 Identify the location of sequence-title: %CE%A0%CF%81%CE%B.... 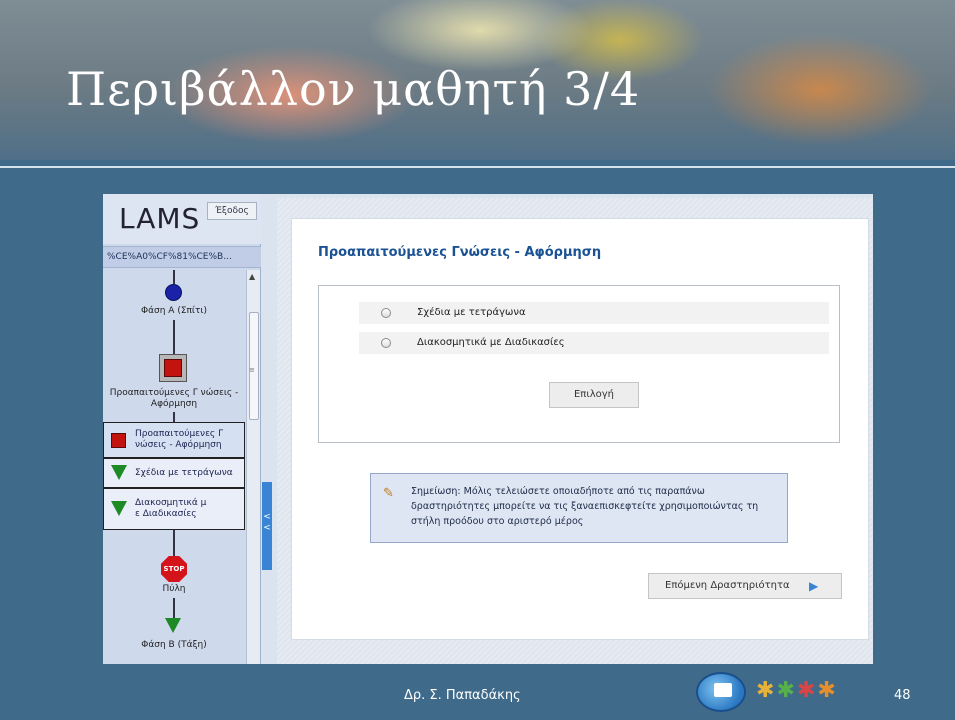
(182, 257).